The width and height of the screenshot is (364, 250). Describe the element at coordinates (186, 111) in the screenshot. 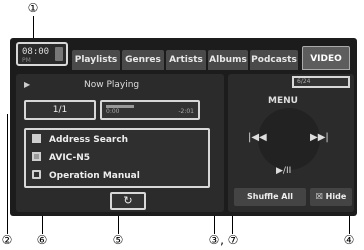

I see `remaining-time: -2:01` at that location.